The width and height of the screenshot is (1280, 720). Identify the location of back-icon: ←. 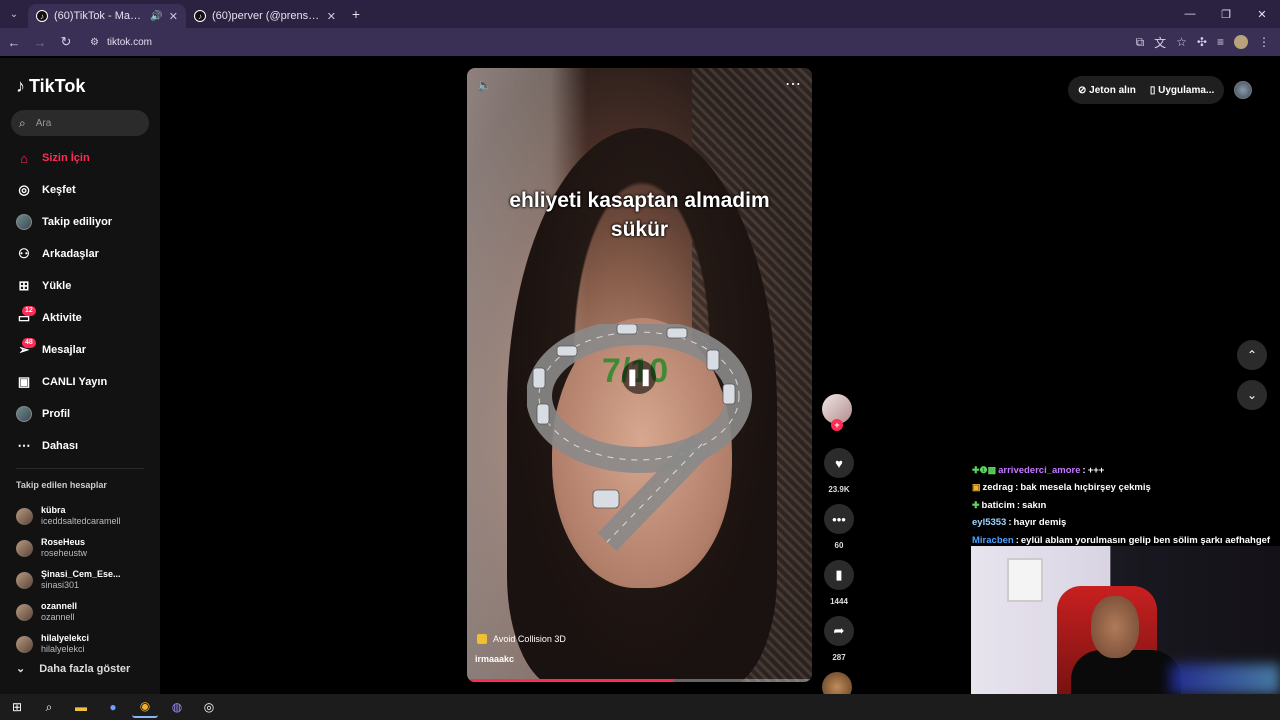
(14, 42).